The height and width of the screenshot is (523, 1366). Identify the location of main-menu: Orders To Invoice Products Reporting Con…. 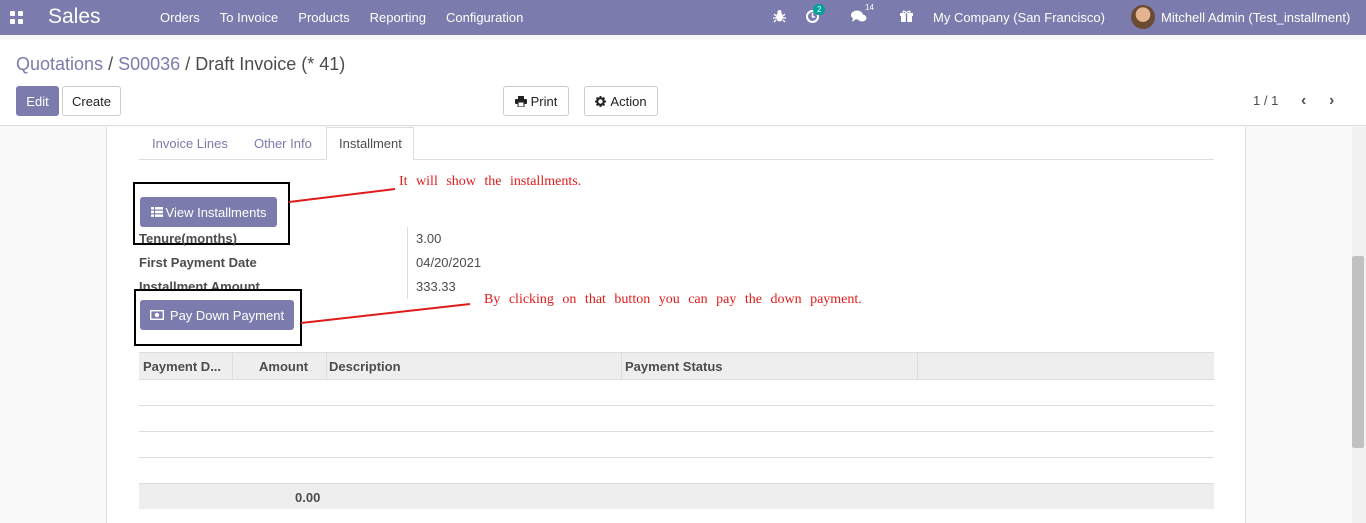
(351, 17).